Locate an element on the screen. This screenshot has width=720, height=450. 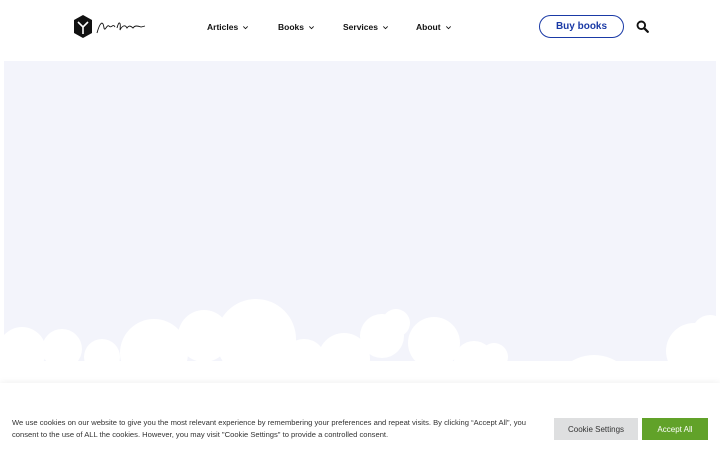
nav-item-articles: Articles is located at coordinates (228, 27).